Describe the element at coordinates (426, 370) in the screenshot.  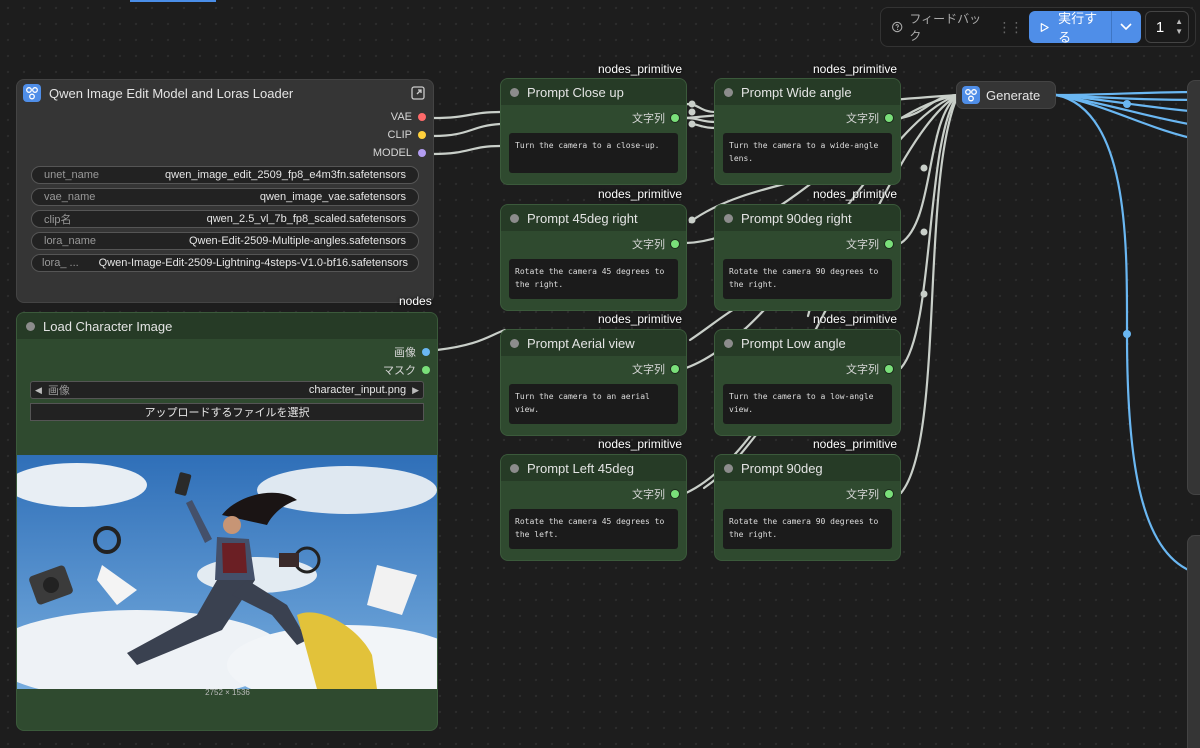
I see `mask-socket` at that location.